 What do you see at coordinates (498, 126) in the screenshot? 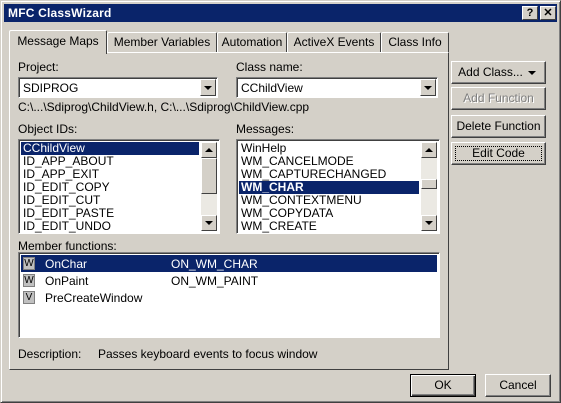
I see `delete-function-button: Delete Function` at bounding box center [498, 126].